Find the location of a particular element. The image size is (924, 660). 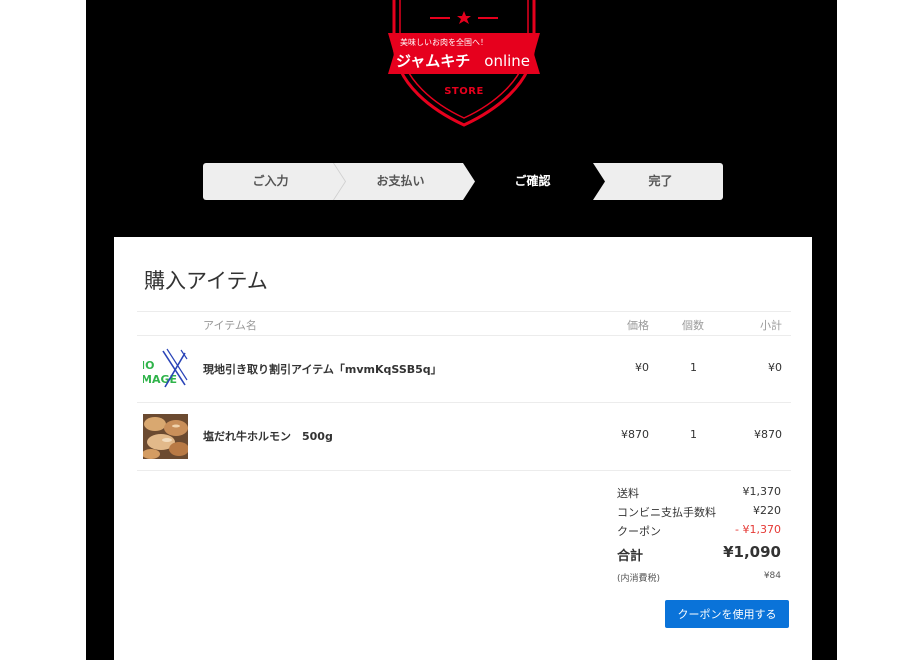

total-label: 合計 is located at coordinates (630, 556).